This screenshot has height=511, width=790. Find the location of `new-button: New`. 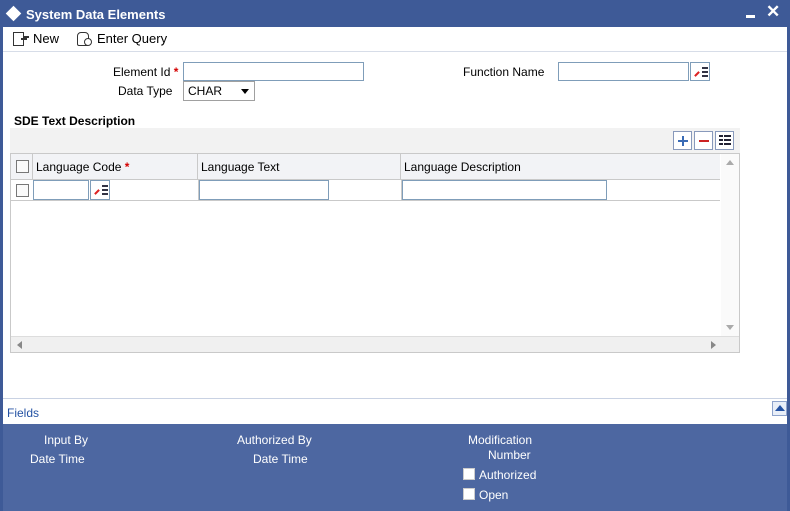

new-button: New is located at coordinates (35, 38).